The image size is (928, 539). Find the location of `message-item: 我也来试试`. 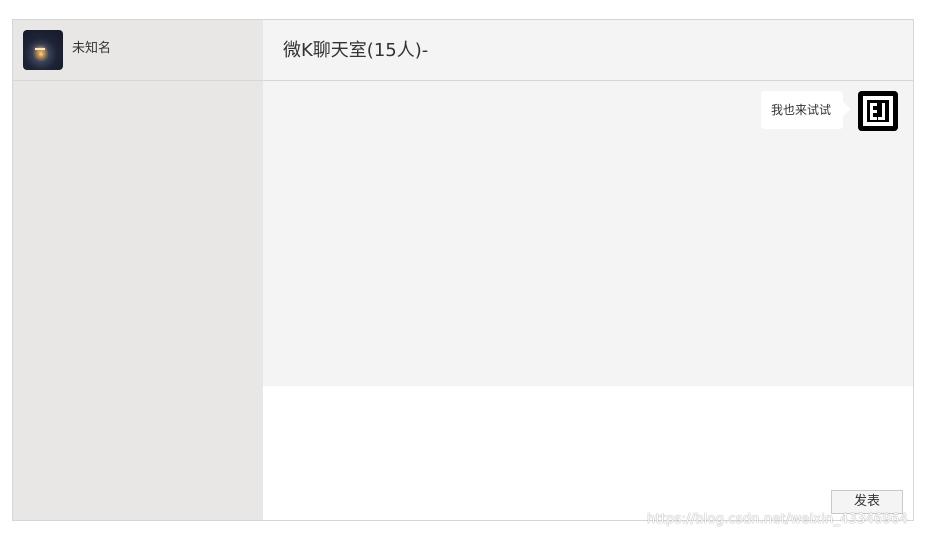

message-item: 我也来试试 is located at coordinates (798, 111).